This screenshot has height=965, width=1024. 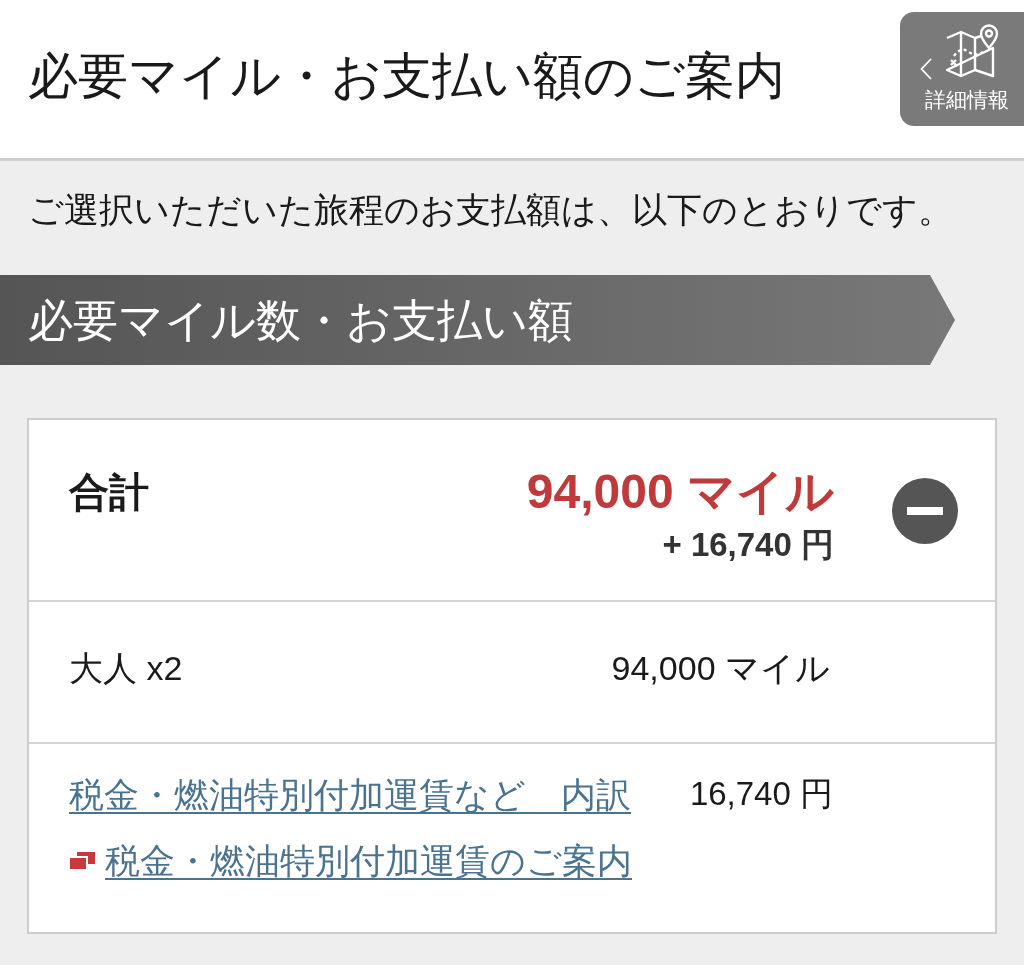 What do you see at coordinates (720, 668) in the screenshot?
I see `passenger-miles: 94,000 マイル` at bounding box center [720, 668].